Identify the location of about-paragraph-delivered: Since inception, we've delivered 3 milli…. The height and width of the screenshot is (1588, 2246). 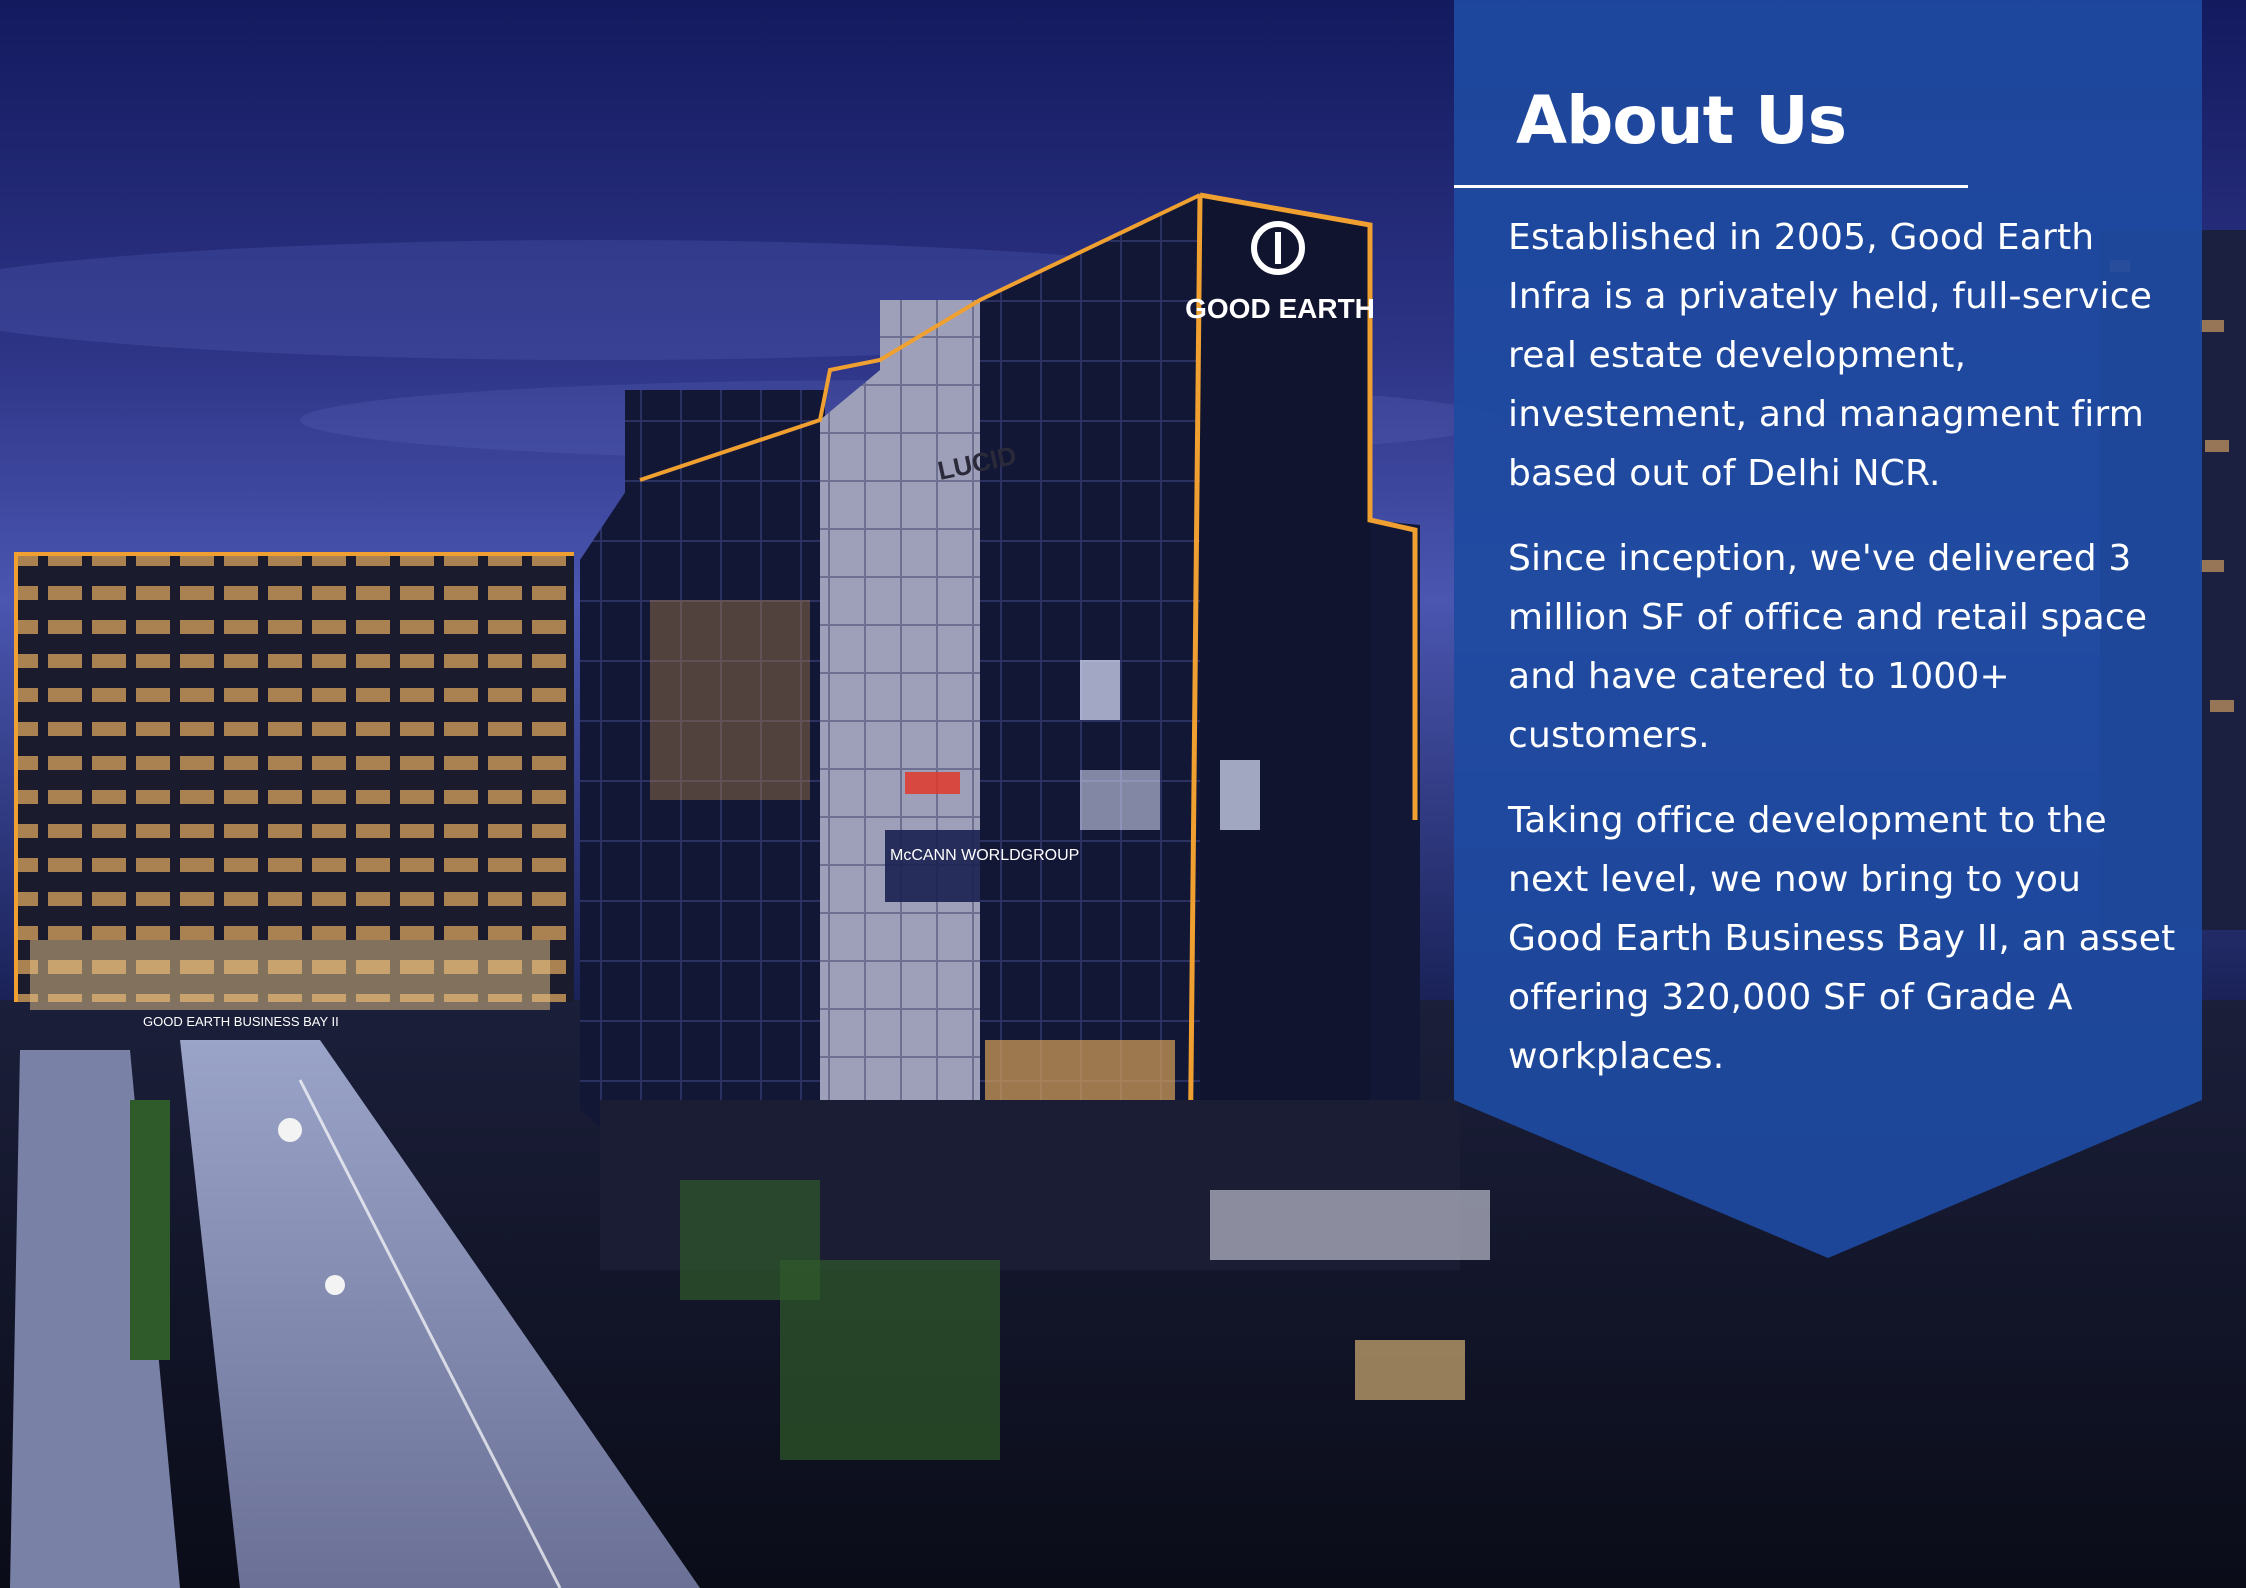
(1828, 647).